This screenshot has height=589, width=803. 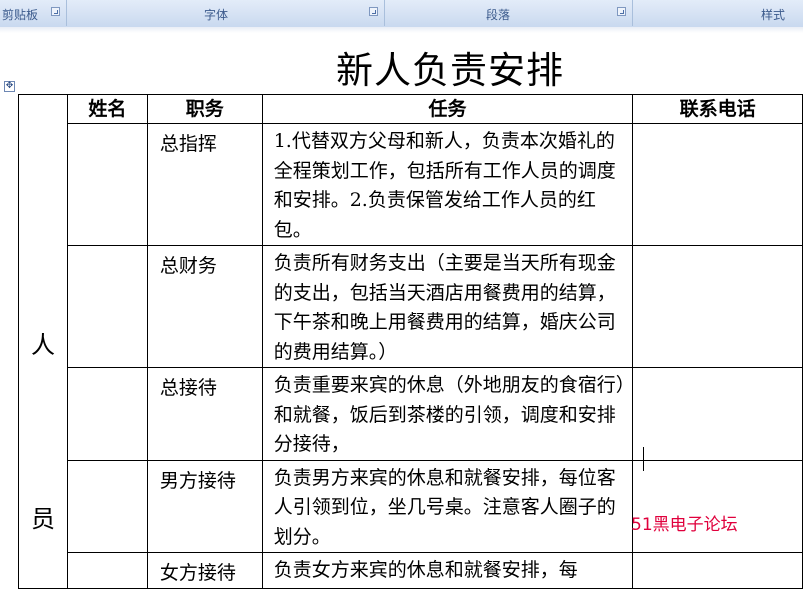 What do you see at coordinates (204, 506) in the screenshot?
I see `role-cell: 男方接待` at bounding box center [204, 506].